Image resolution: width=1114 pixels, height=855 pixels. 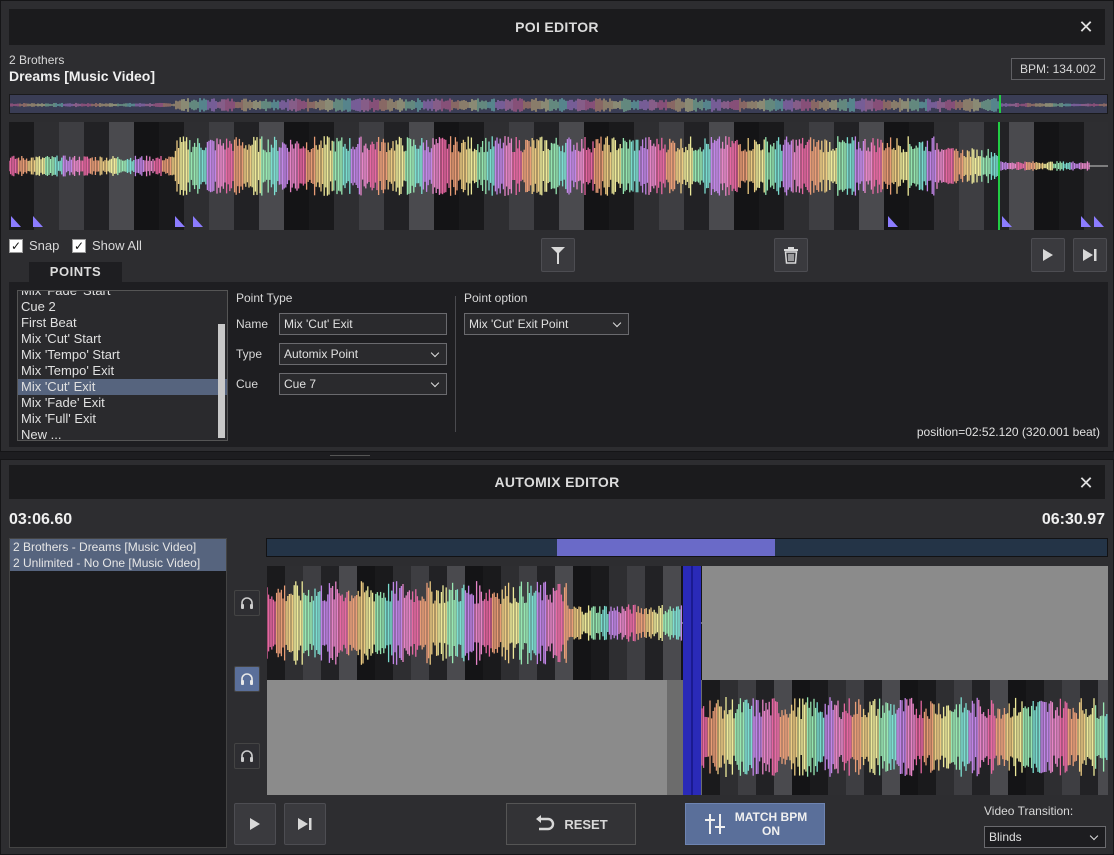 What do you see at coordinates (666, 547) in the screenshot?
I see `mix-range-fill` at bounding box center [666, 547].